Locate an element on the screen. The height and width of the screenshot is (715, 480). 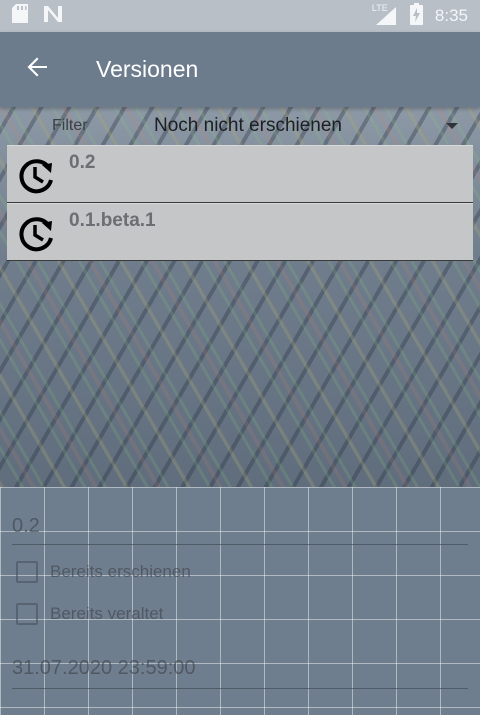
network-type-label: LTE is located at coordinates (379, 8).